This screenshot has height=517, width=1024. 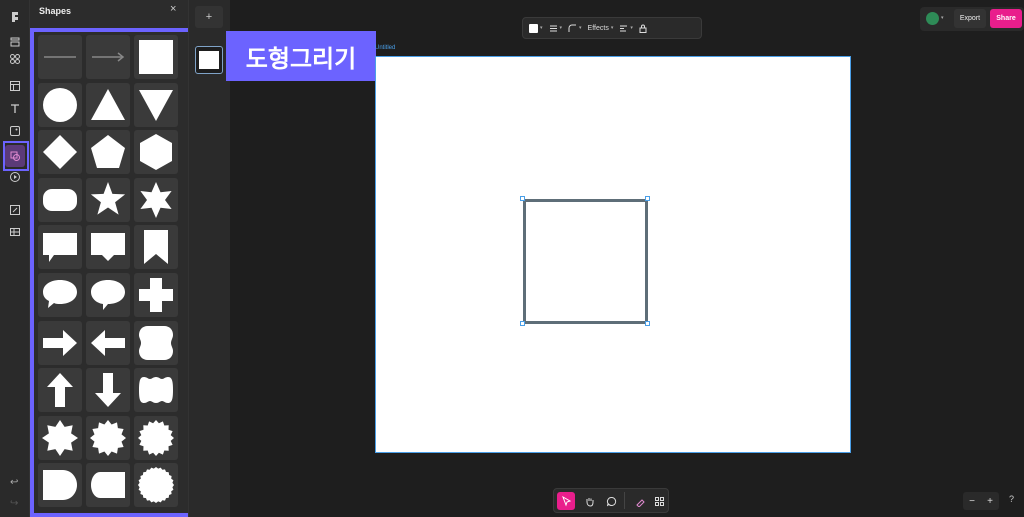 What do you see at coordinates (15, 131) in the screenshot?
I see `image-icon` at bounding box center [15, 131].